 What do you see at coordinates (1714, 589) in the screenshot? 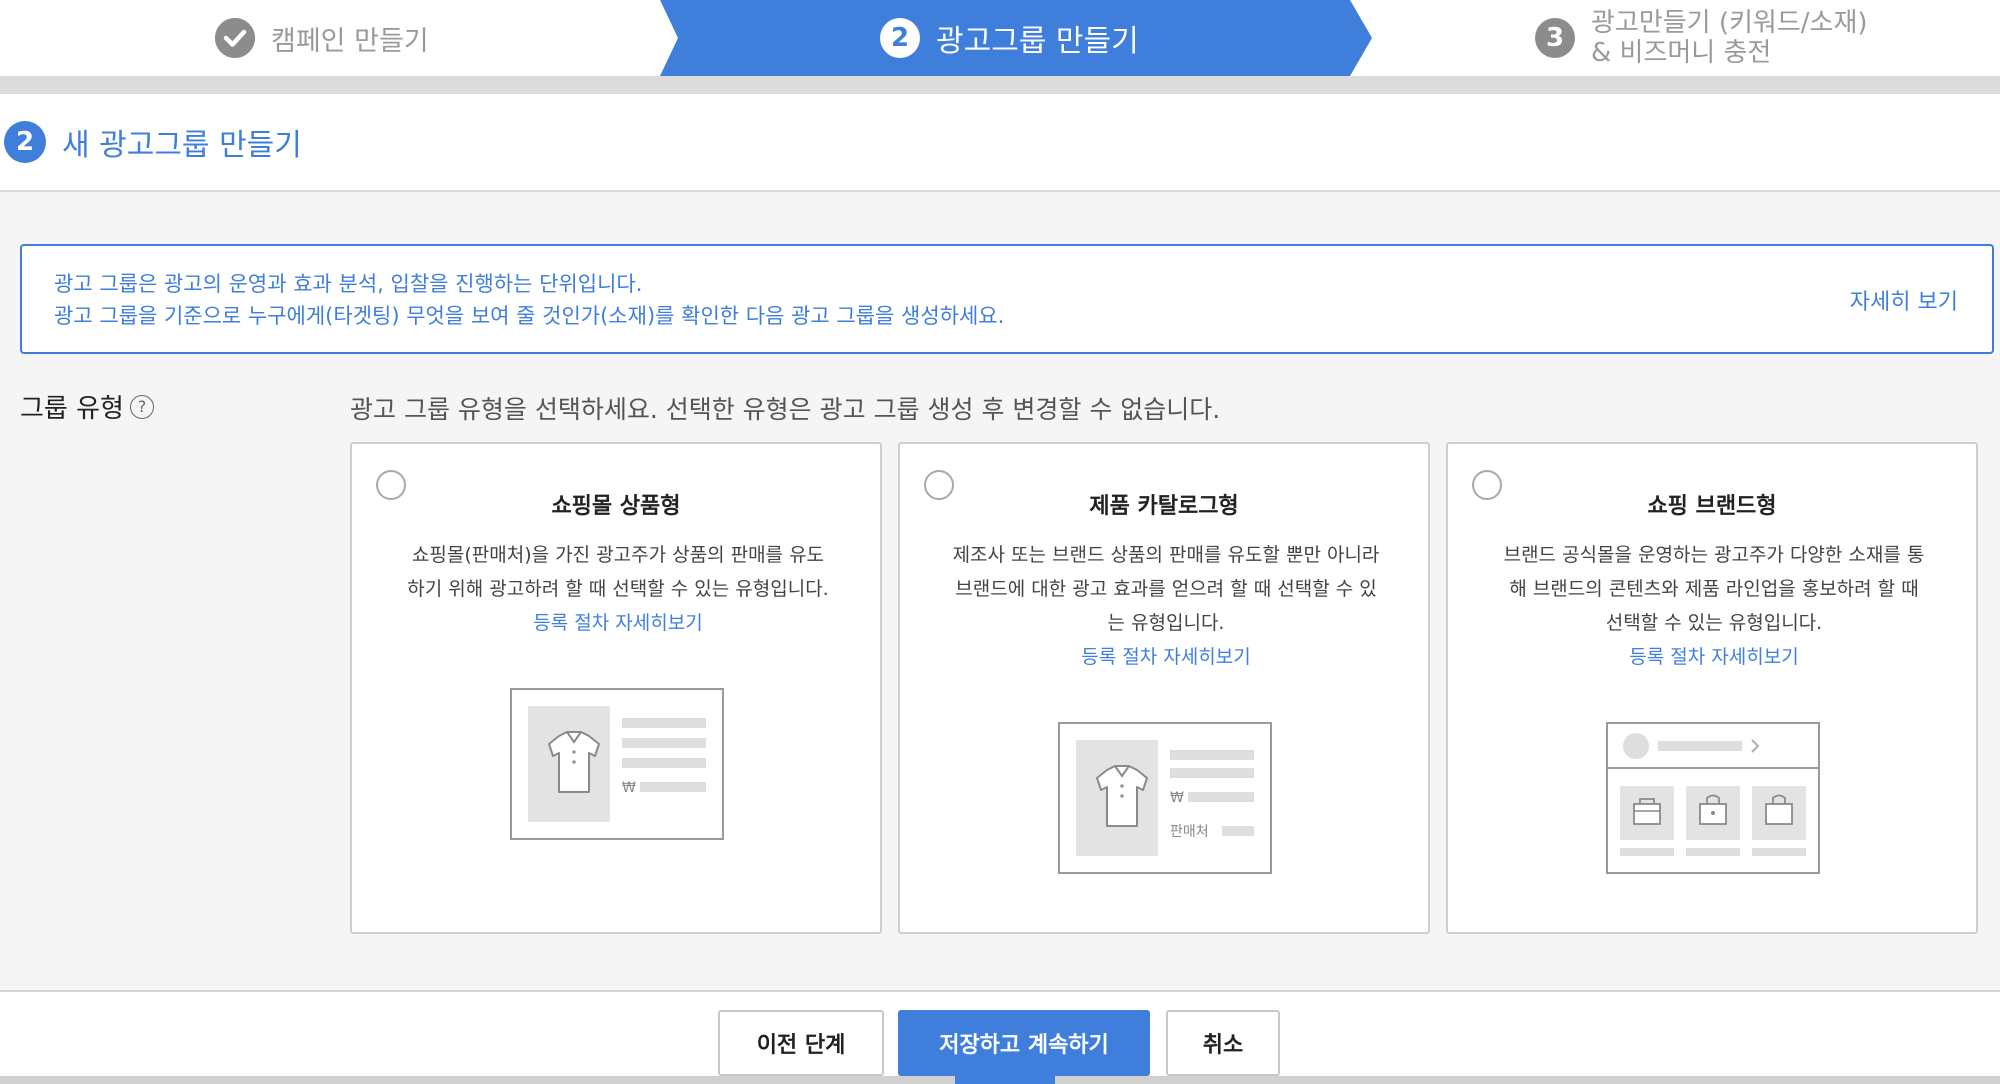
I see `card-desc-line: 해 브랜드의 콘텐츠와 제품 라인업을 홍보하려 할 때` at bounding box center [1714, 589].